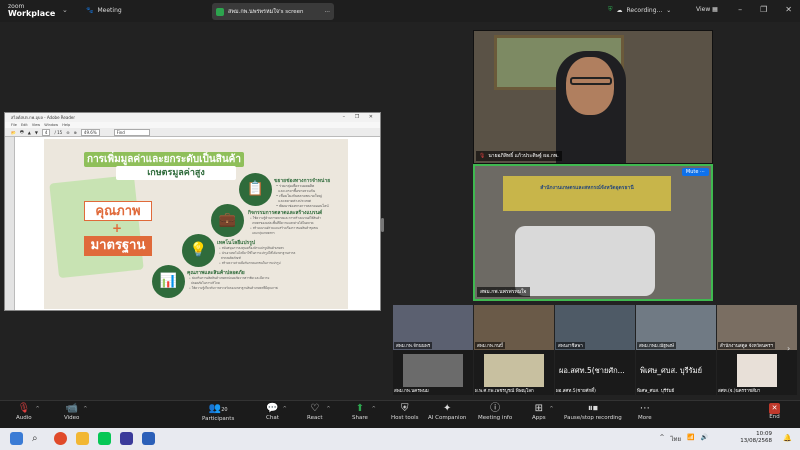 This screenshot has height=450, width=800. Describe the element at coordinates (447, 418) in the screenshot. I see `ai-companion-label: AI Companion` at that location.